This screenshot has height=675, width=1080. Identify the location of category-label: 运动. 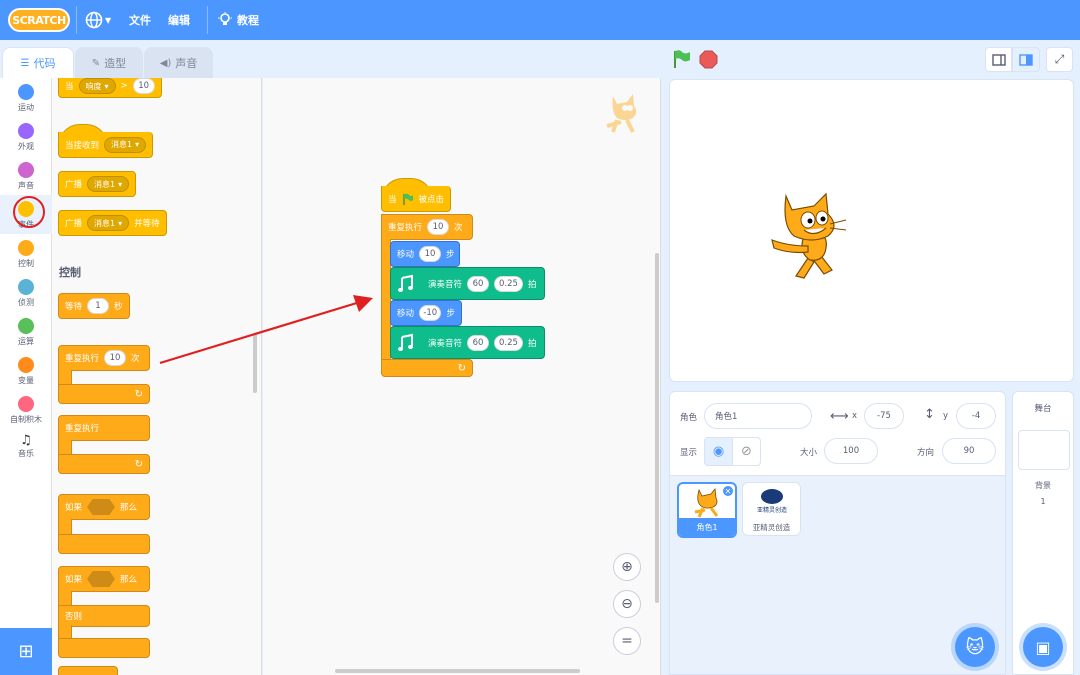
(26, 107).